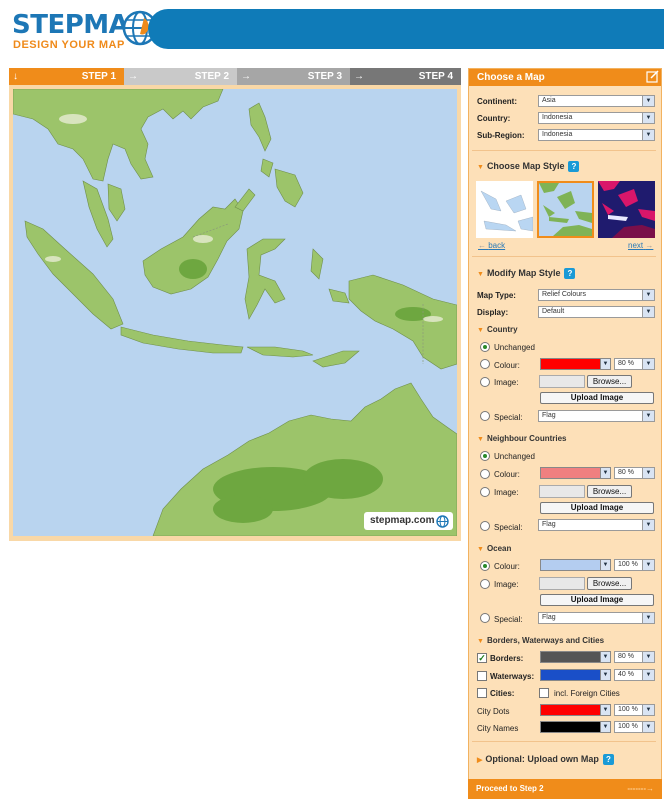 This screenshot has width=666, height=800. I want to click on borders-label: Borders:, so click(507, 658).